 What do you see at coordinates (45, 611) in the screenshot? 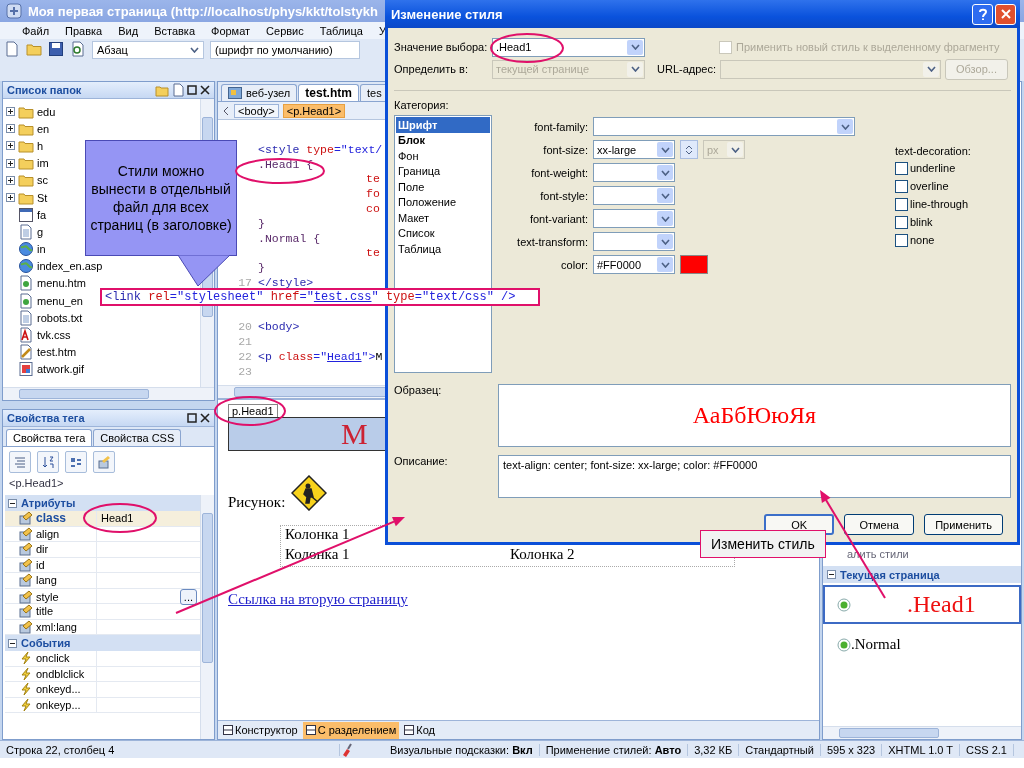
I see `property-name: title` at bounding box center [45, 611].